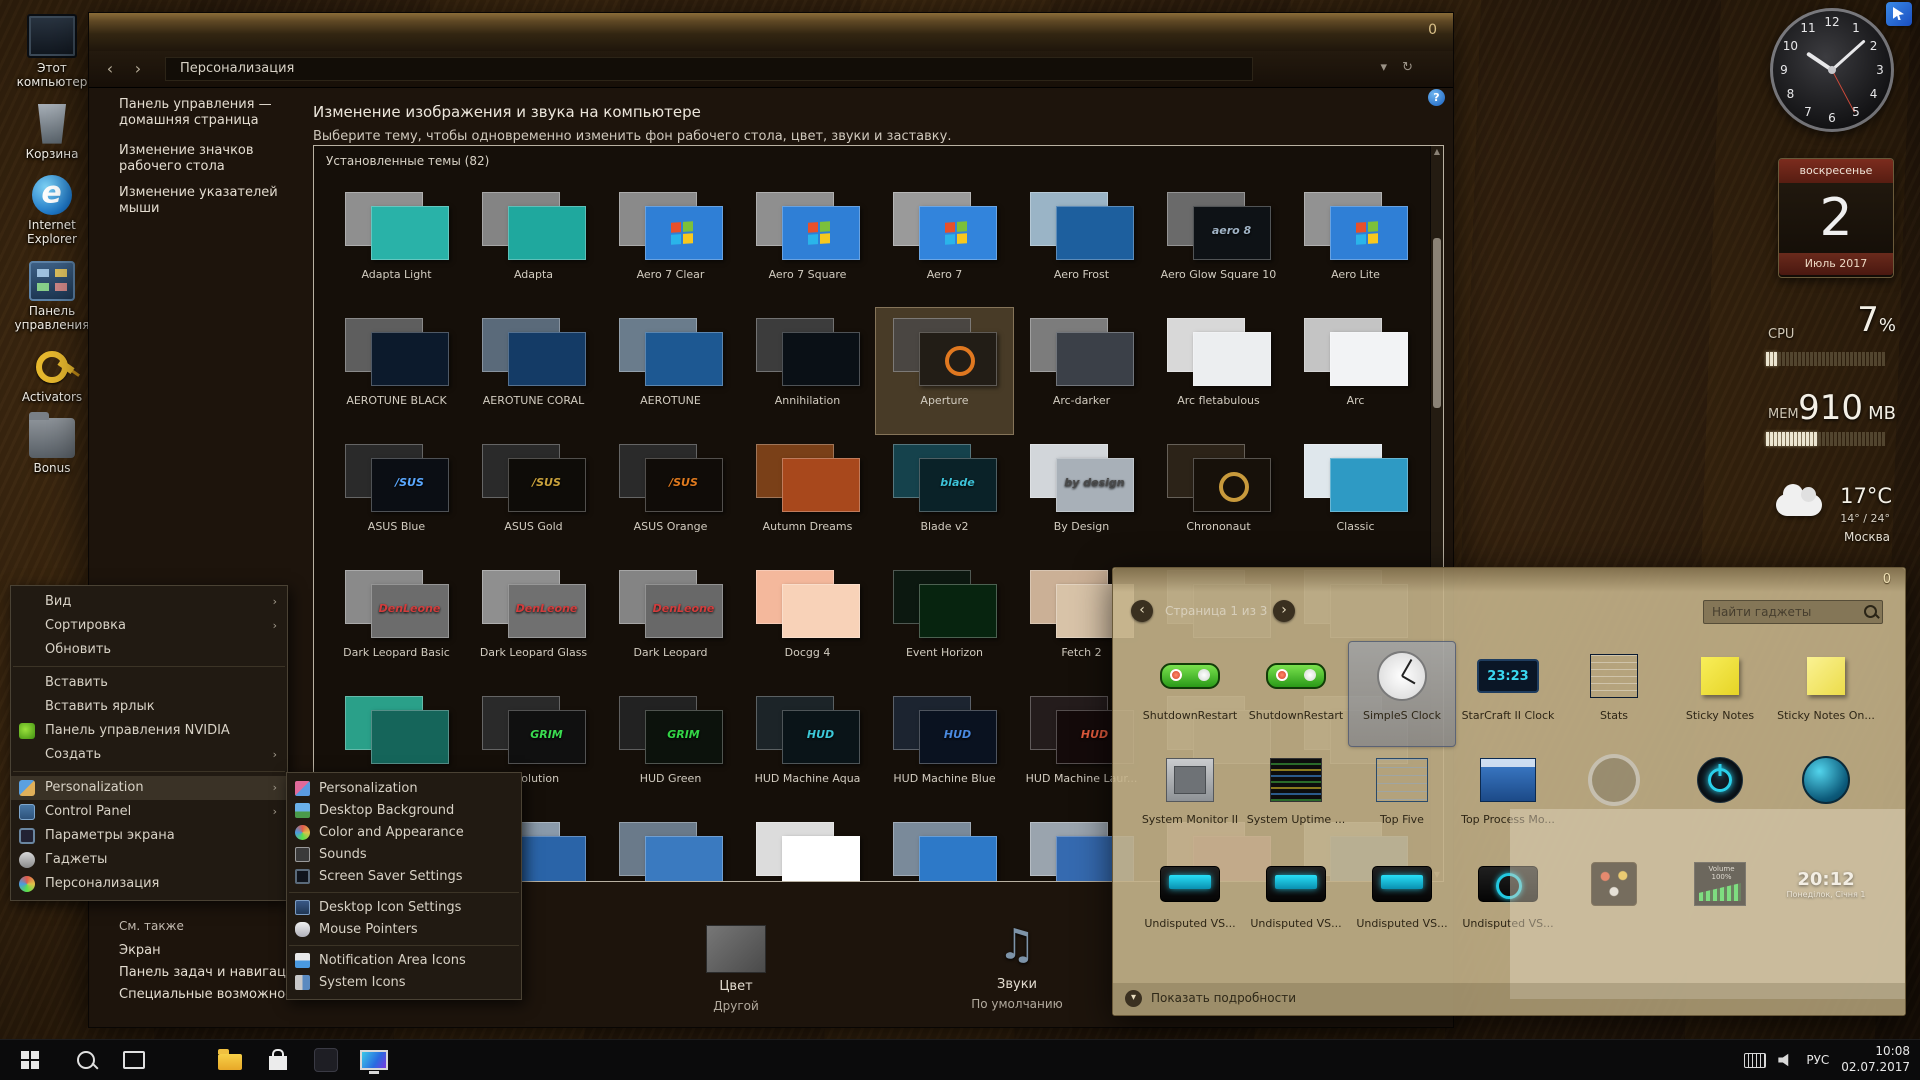  Describe the element at coordinates (670, 749) in the screenshot. I see `theme-HUD Green: GRIM HUD Green` at that location.